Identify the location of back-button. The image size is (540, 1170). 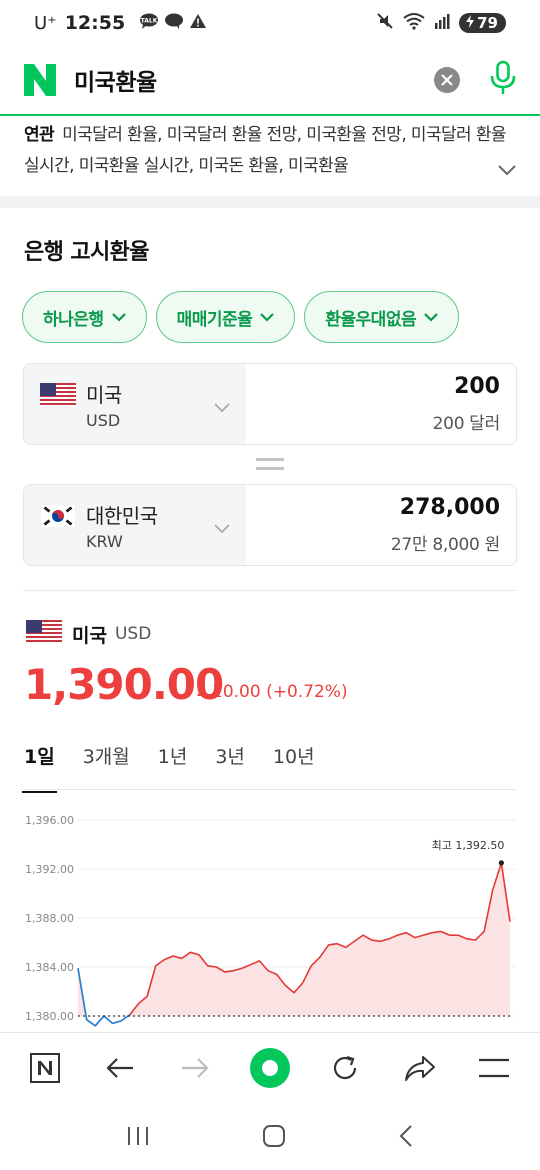
(120, 1070).